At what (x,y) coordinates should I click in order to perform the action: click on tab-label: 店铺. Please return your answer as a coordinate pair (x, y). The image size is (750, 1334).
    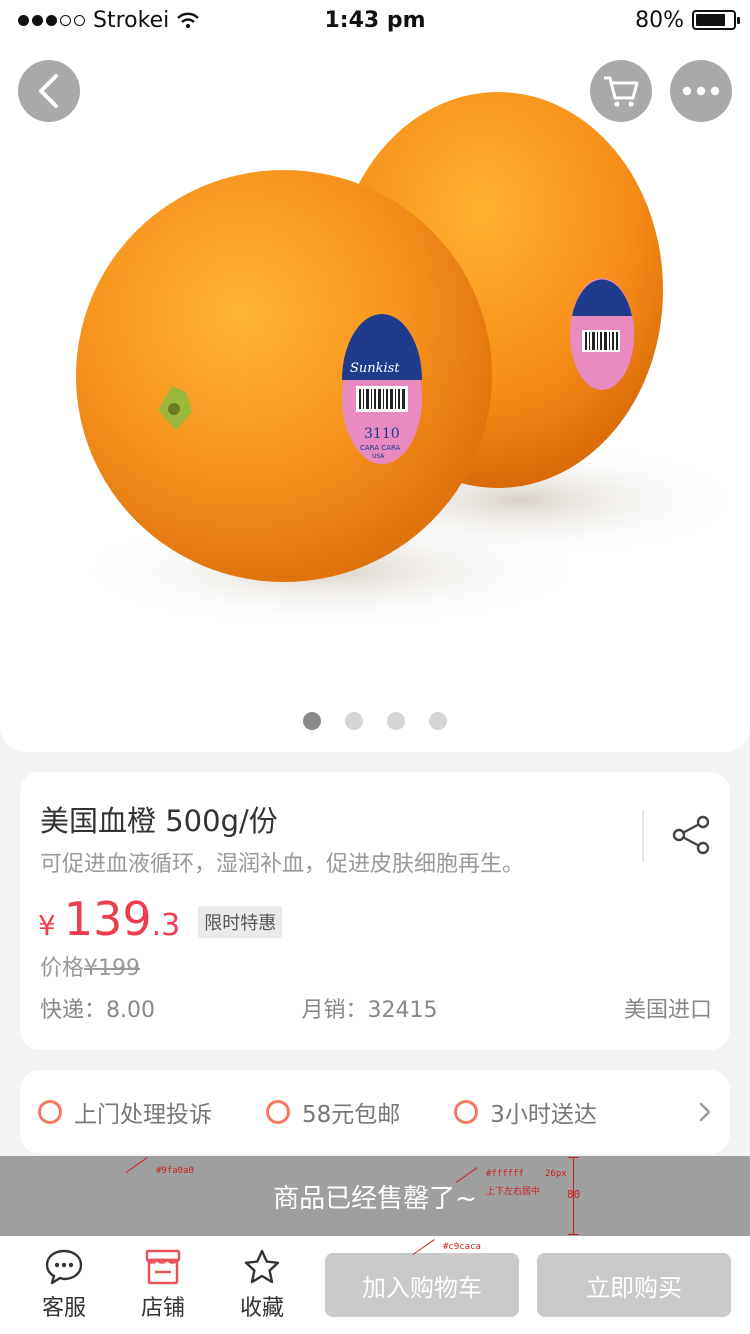
    Looking at the image, I should click on (162, 1308).